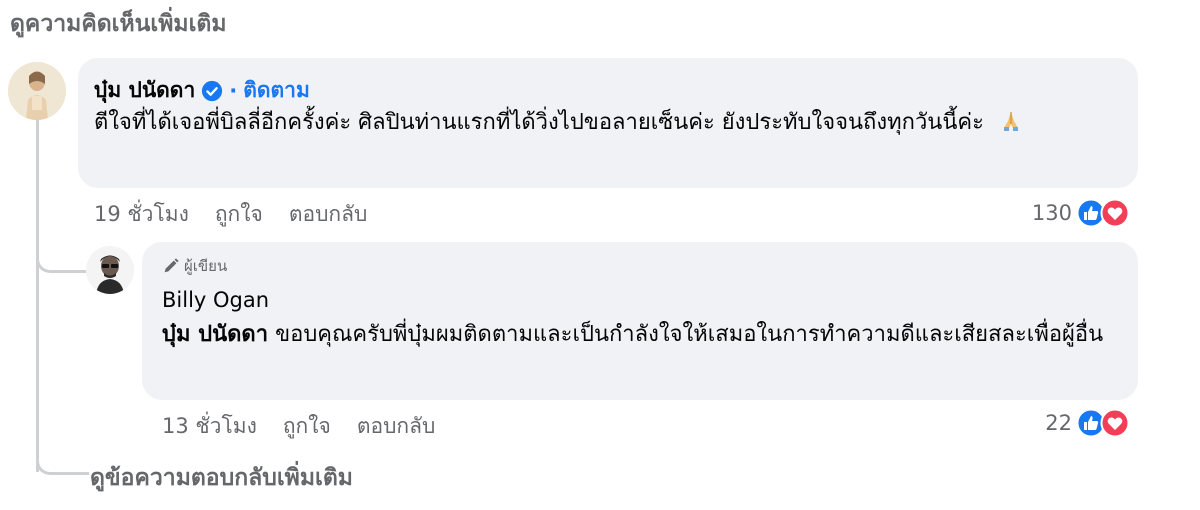 The width and height of the screenshot is (1200, 510). Describe the element at coordinates (62, 258) in the screenshot. I see `thread-connector-reply` at that location.